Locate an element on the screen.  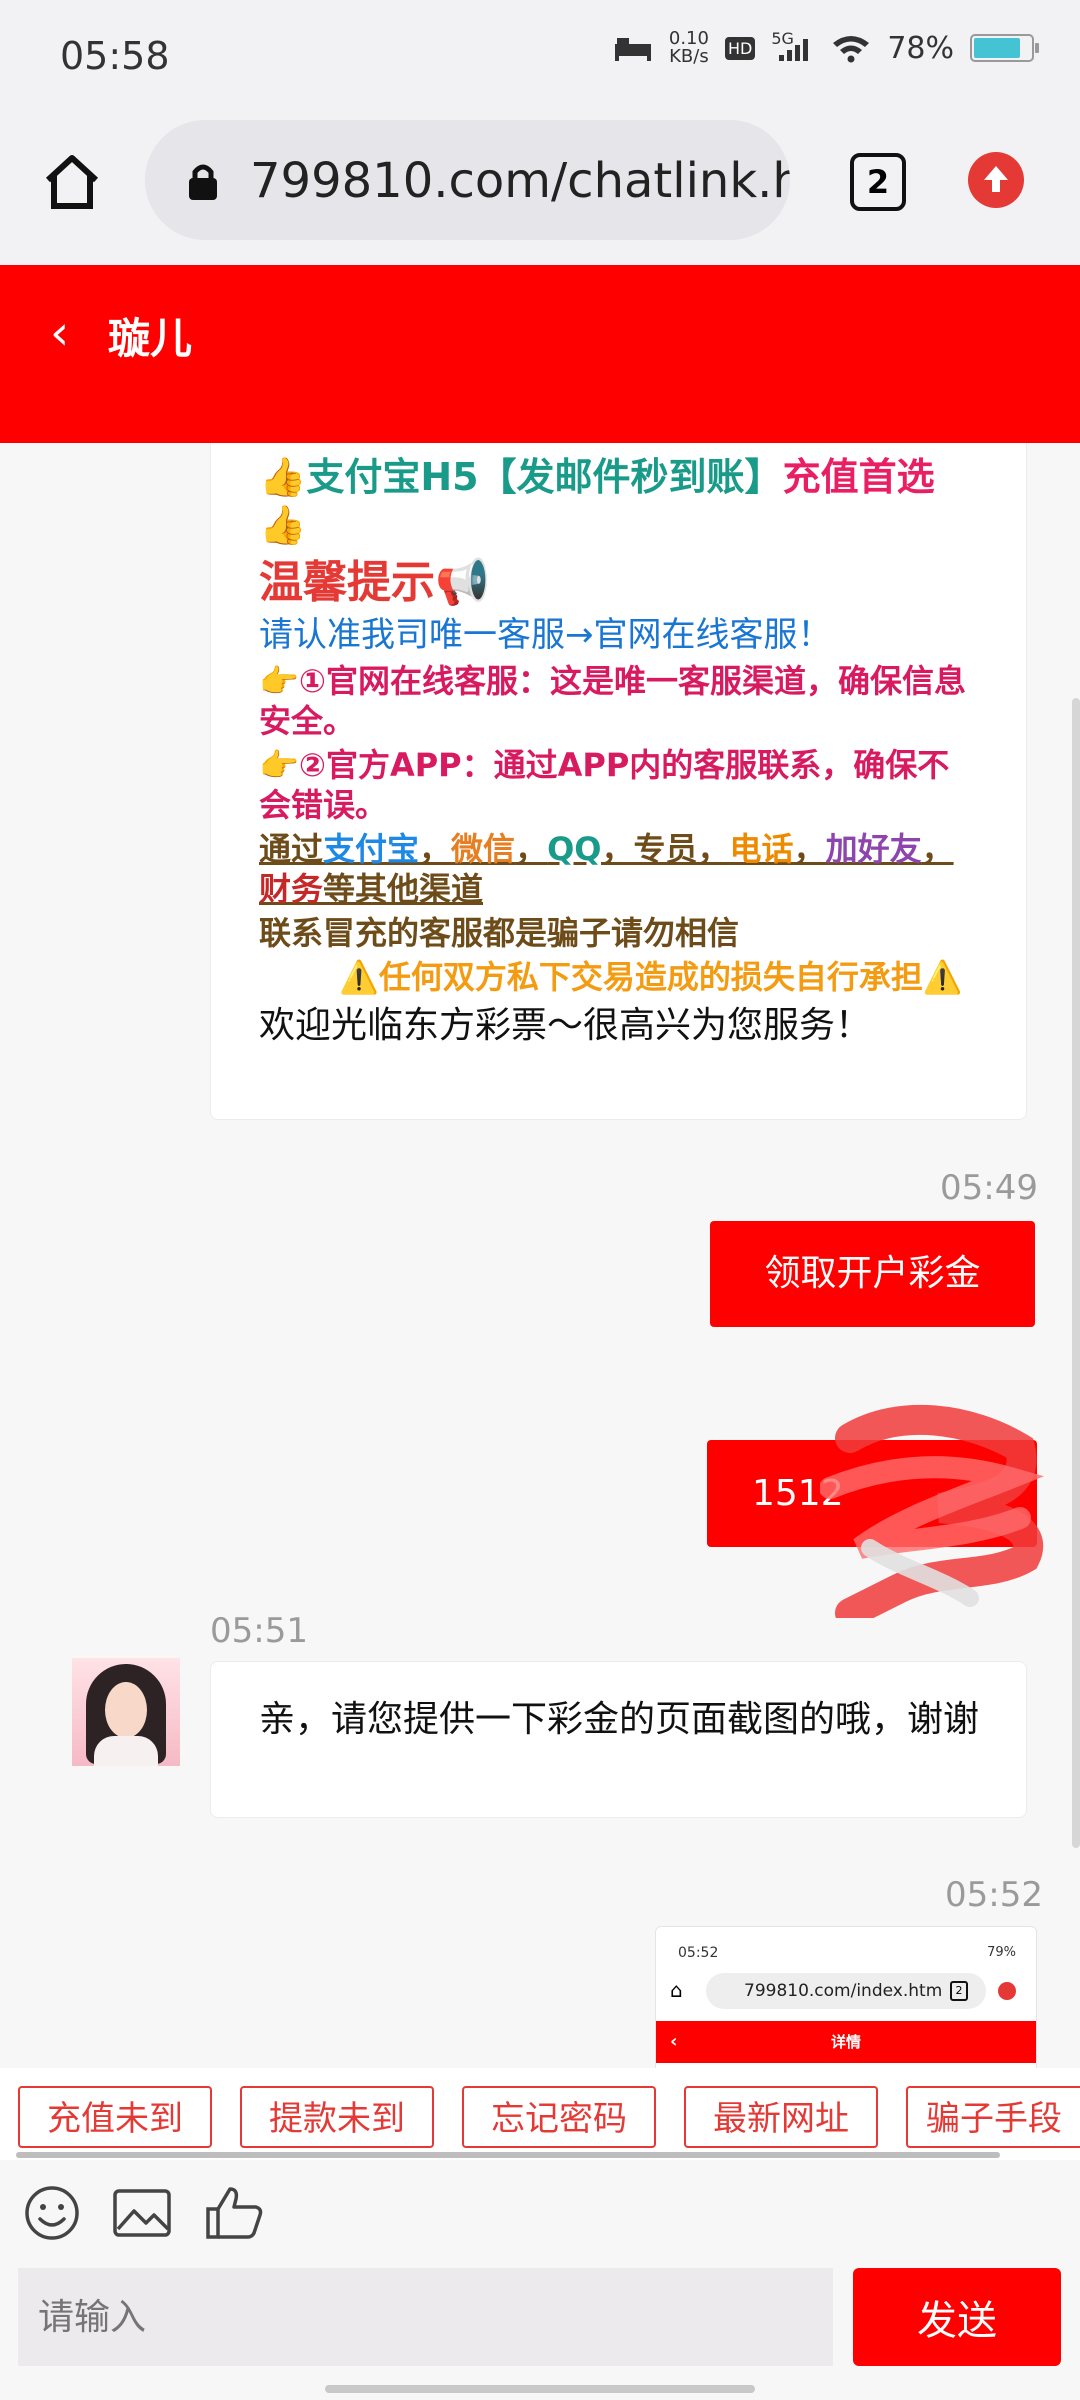
quick-reply-bar: 充值未到 提款未到 忘记密码 最新网址 骗子手段 is located at coordinates (540, 2114).